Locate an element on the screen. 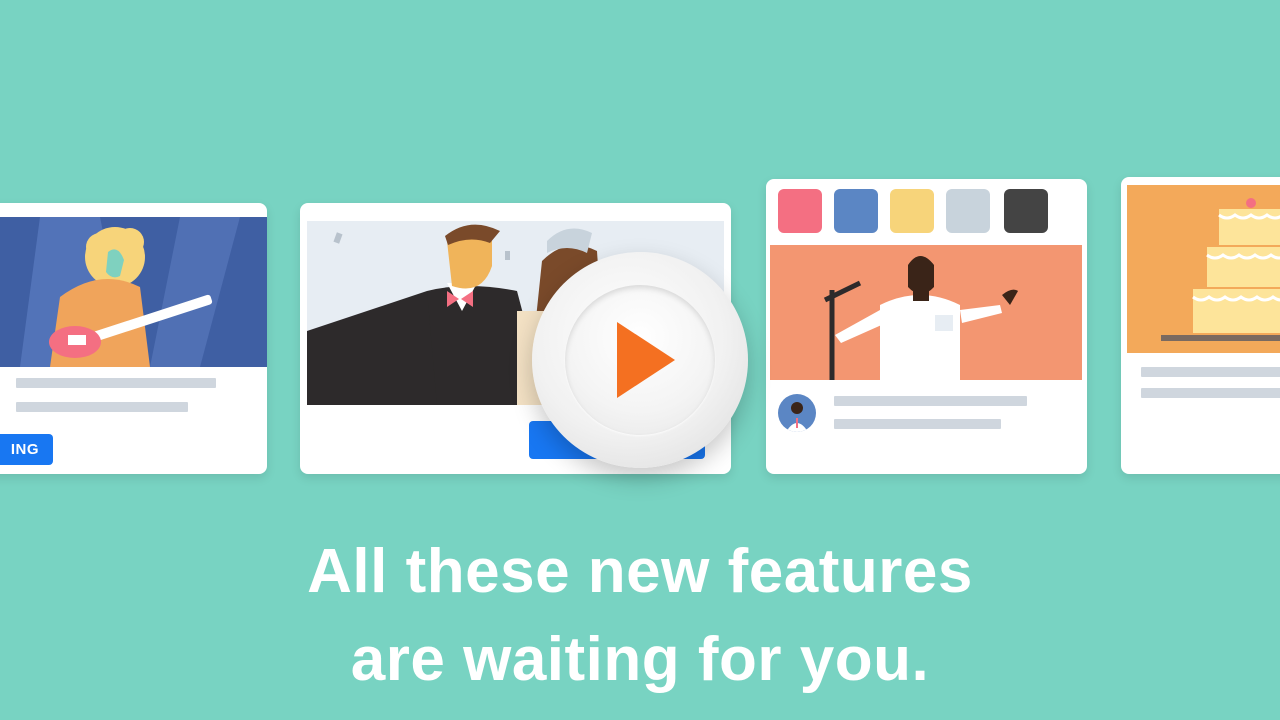 This screenshot has height=720, width=1280. guitarist-illustration is located at coordinates (133, 292).